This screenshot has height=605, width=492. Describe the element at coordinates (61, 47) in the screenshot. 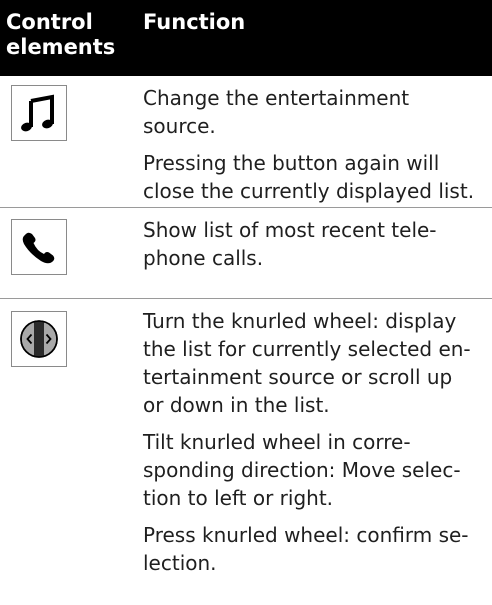

I see `header-control-line2: elements` at that location.